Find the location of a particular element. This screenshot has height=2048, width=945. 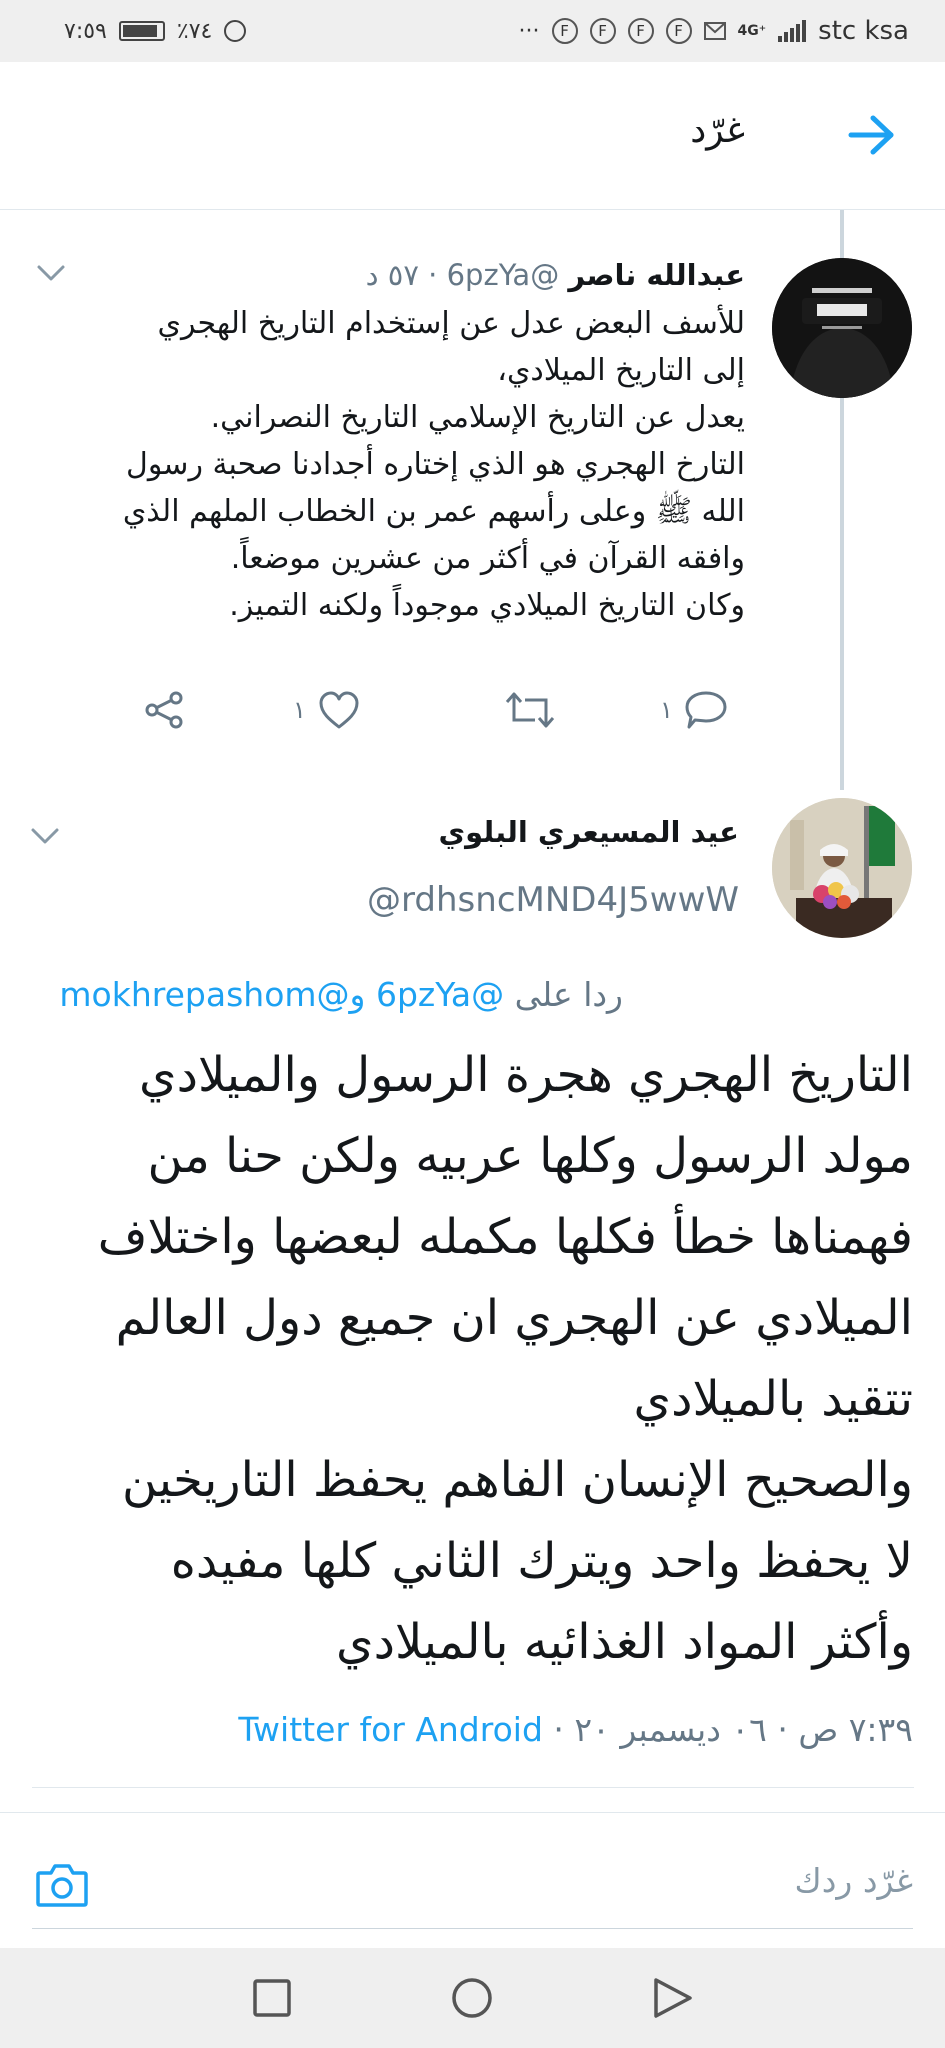

share-icon is located at coordinates (164, 710).